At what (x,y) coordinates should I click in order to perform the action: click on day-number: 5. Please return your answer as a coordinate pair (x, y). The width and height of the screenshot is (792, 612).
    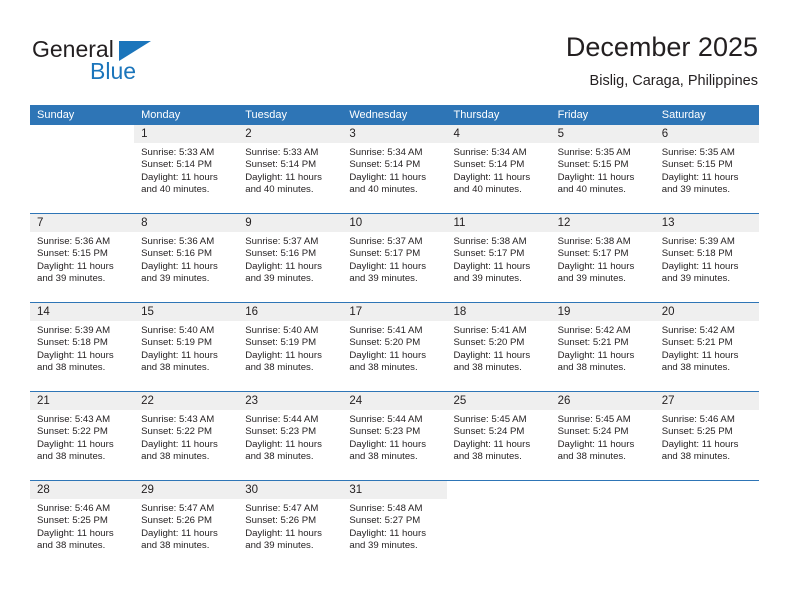
    Looking at the image, I should click on (602, 134).